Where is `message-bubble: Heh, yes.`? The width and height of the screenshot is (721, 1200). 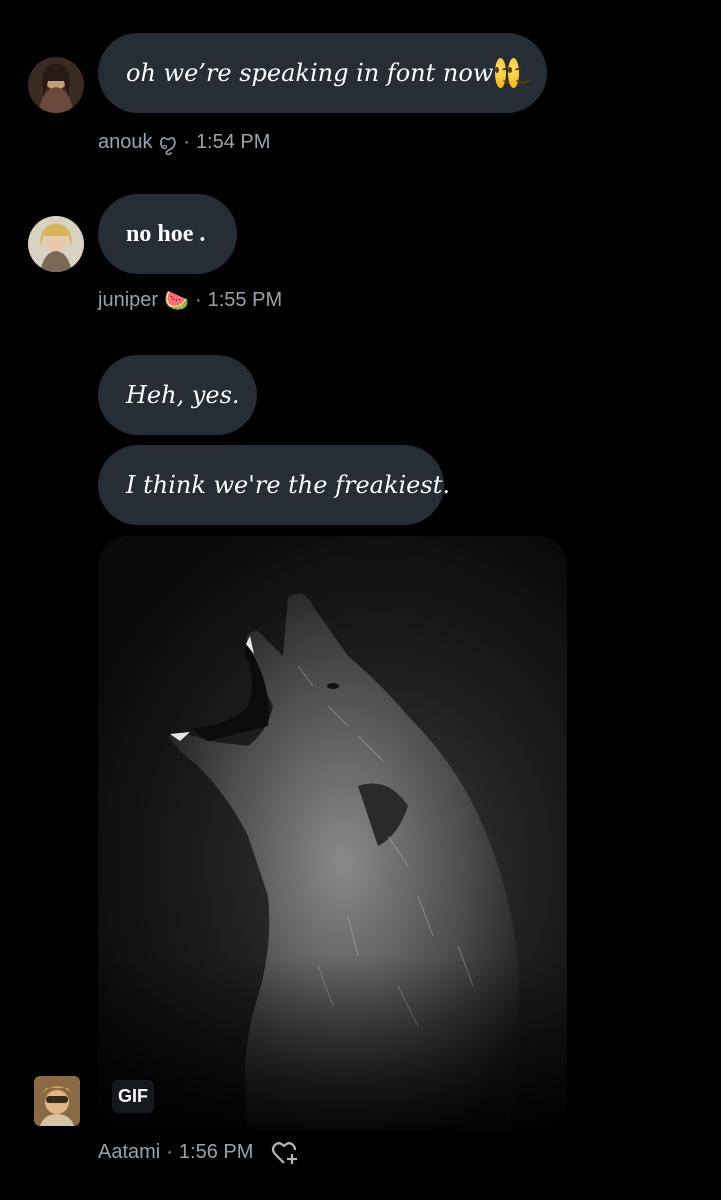 message-bubble: Heh, yes. is located at coordinates (177, 395).